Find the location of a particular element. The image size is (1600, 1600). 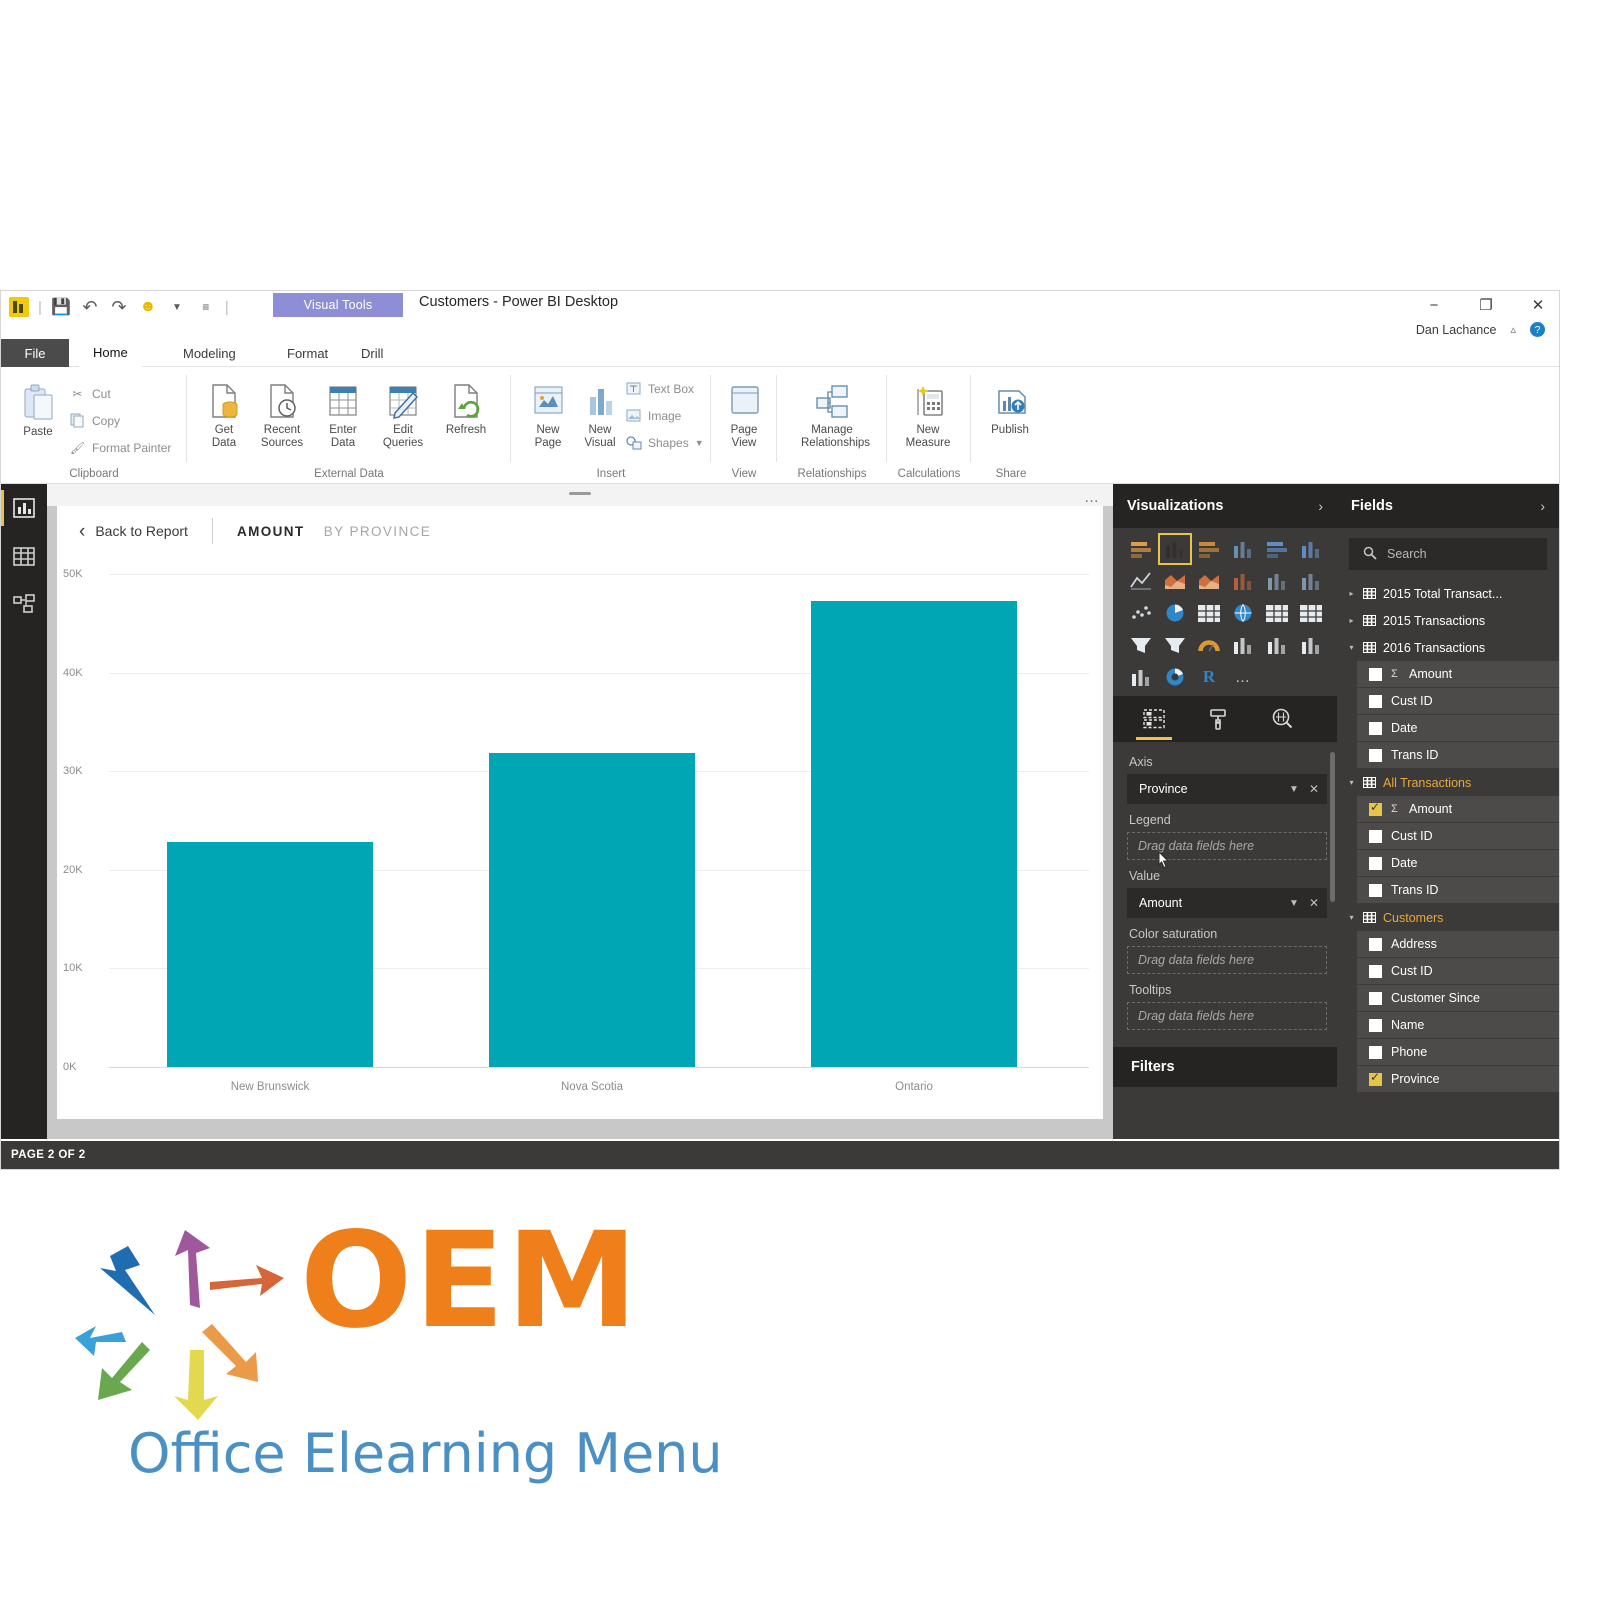

text-box-button: Text Box is located at coordinates (659, 388).